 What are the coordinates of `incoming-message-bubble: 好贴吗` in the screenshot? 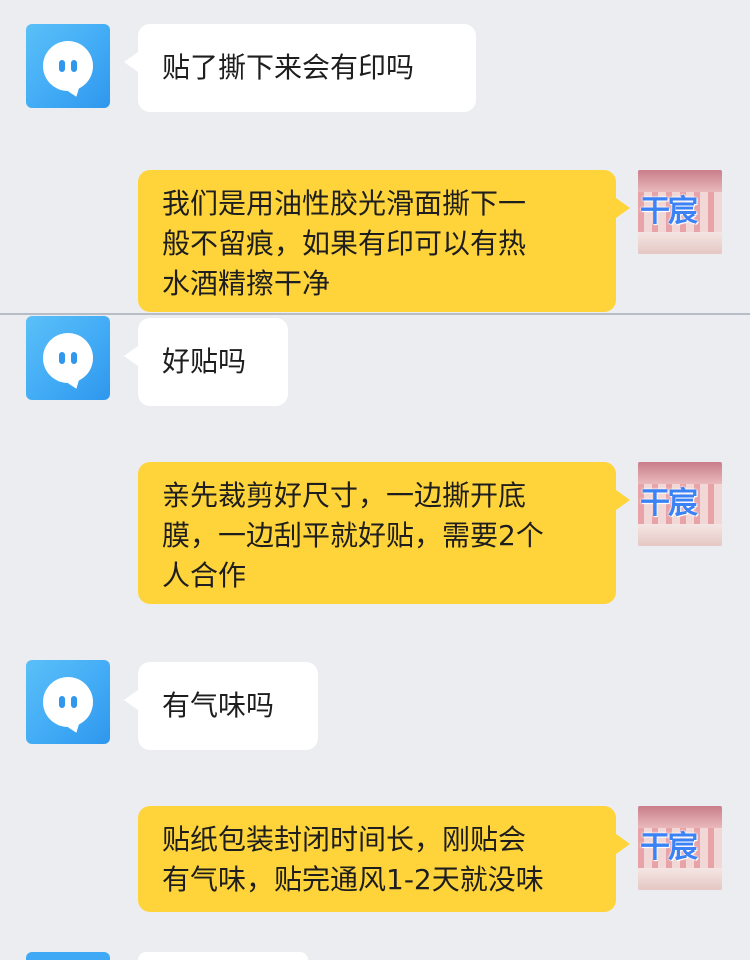 It's located at (206, 362).